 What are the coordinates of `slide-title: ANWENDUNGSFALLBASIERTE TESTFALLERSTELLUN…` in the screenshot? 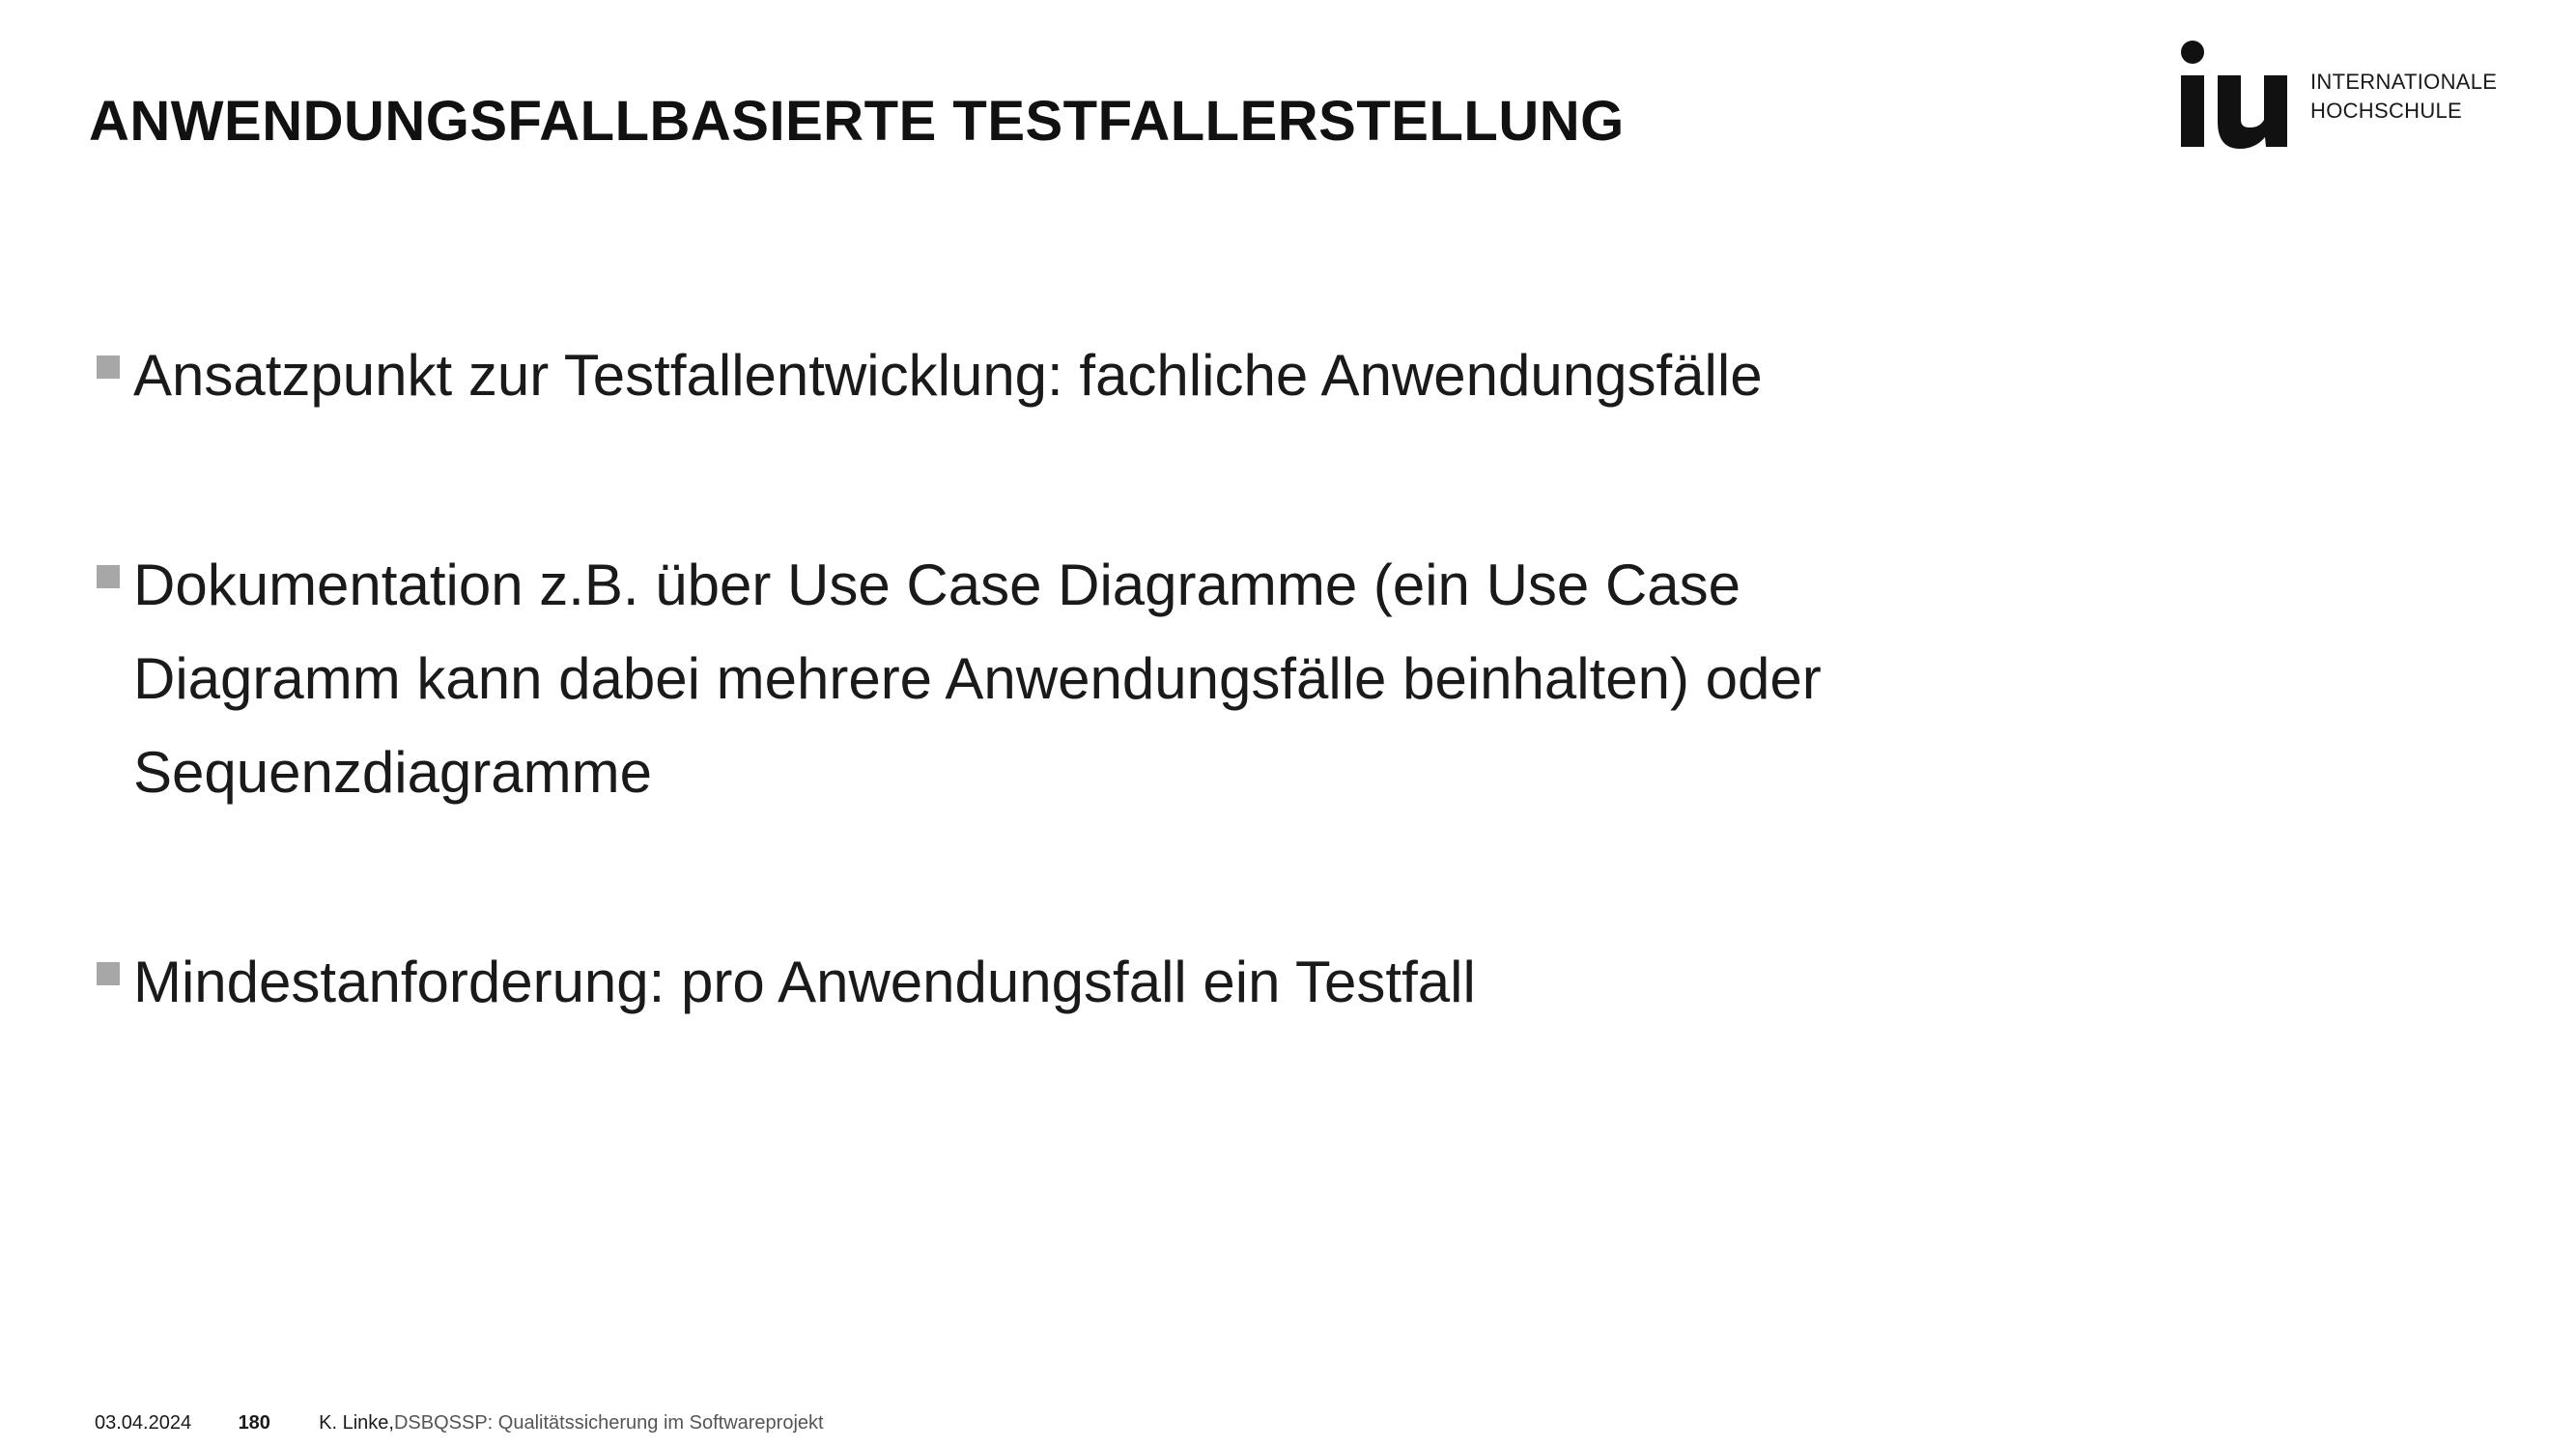 It's located at (857, 121).